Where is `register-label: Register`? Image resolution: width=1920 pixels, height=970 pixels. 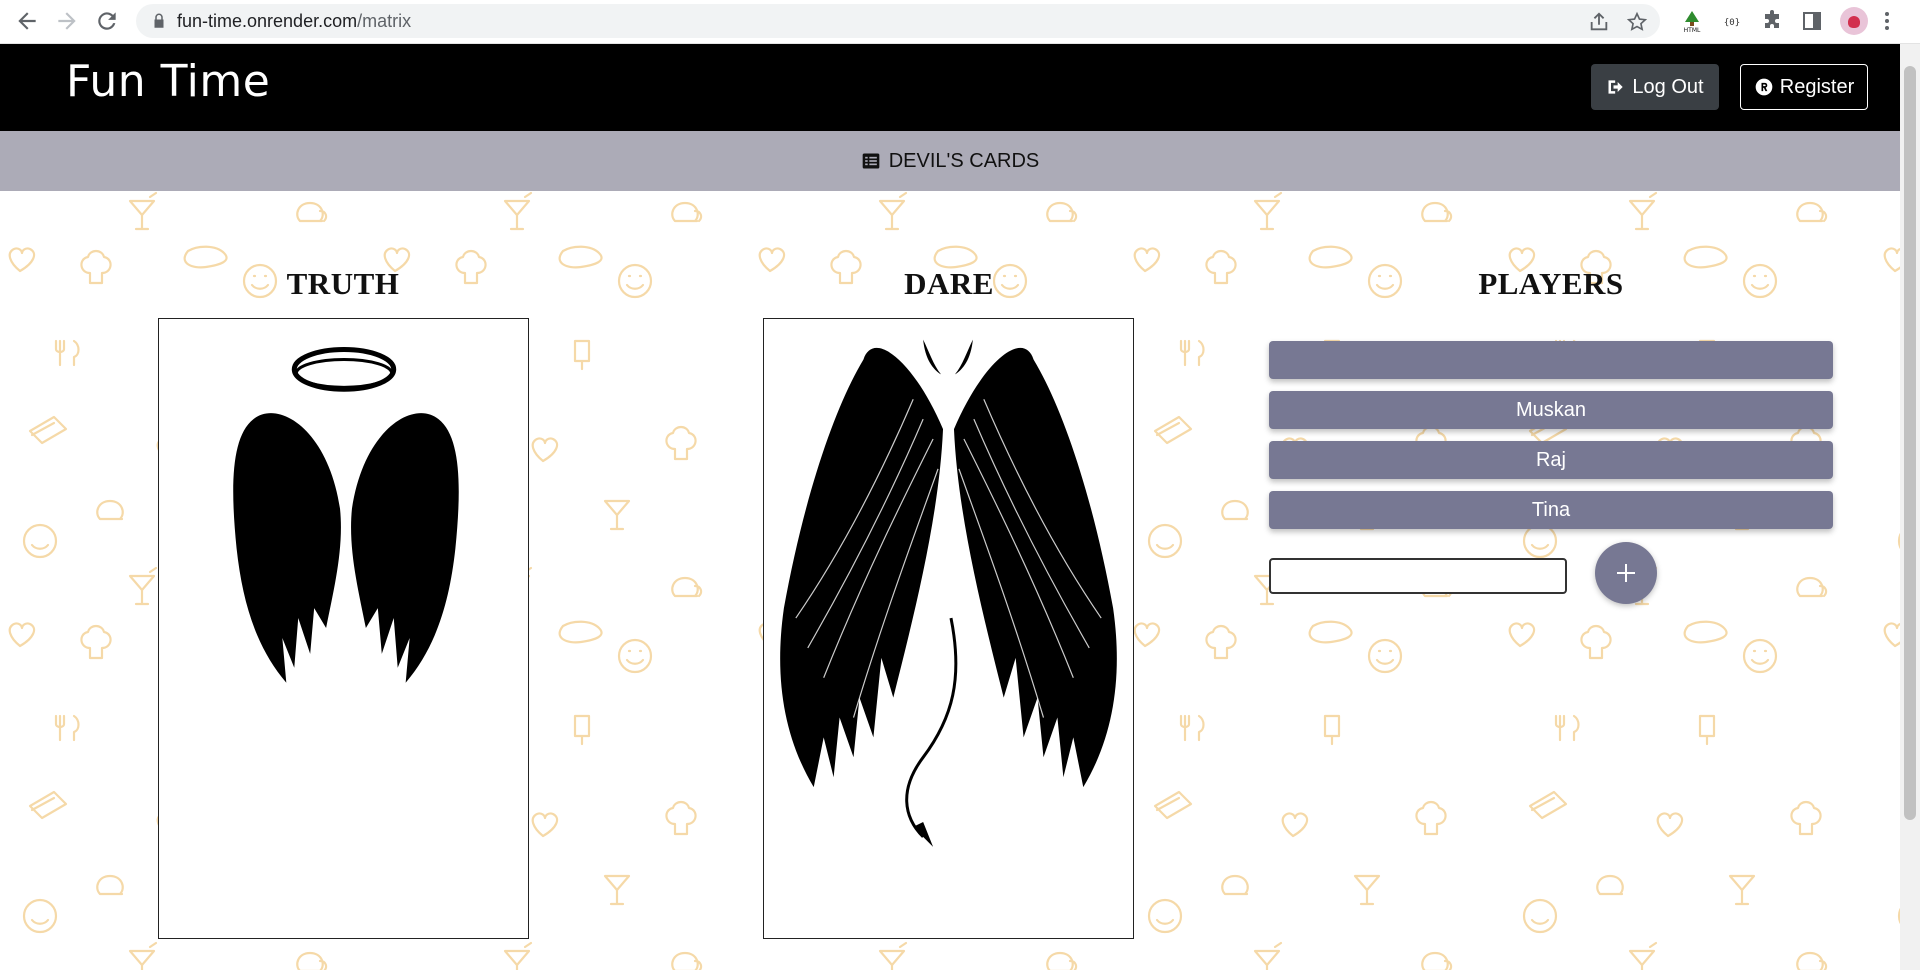 register-label: Register is located at coordinates (1817, 86).